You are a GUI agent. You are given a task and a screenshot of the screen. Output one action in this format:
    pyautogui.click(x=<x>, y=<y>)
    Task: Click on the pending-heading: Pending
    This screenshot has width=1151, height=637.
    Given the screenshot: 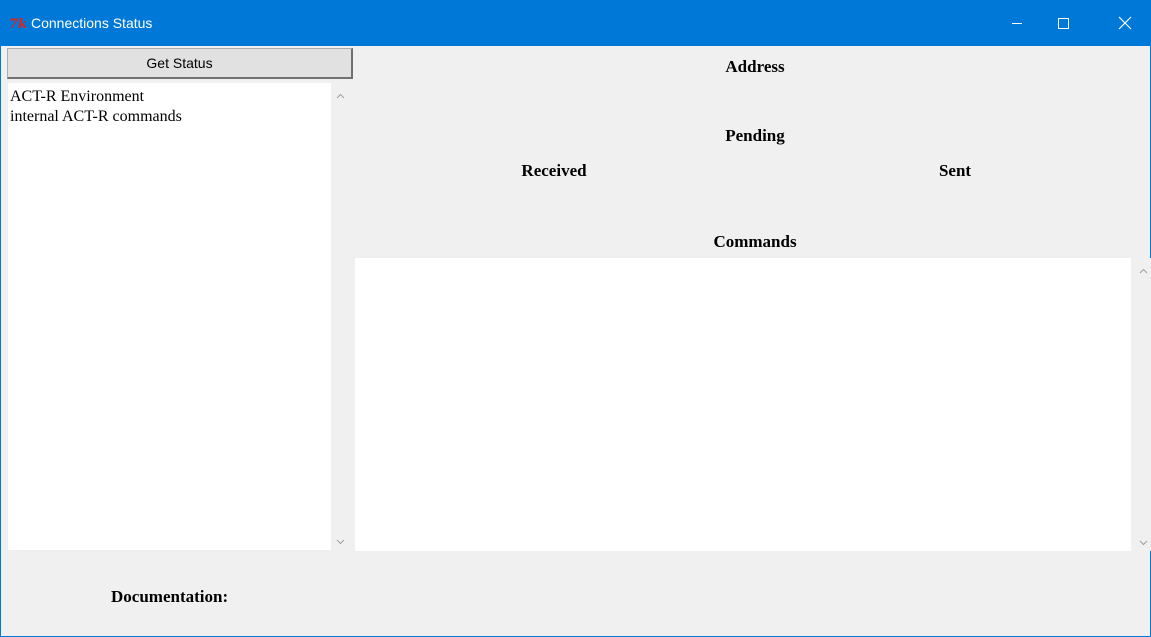 What is the action you would take?
    pyautogui.click(x=755, y=135)
    